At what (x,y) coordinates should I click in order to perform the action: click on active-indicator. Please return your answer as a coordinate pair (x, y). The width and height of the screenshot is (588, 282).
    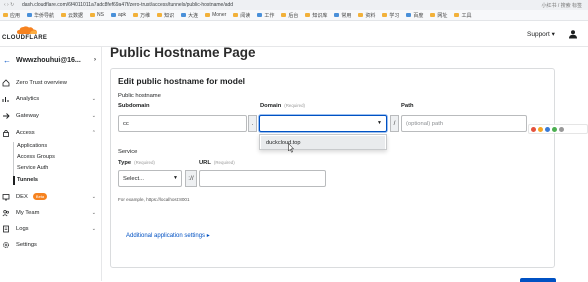
    Looking at the image, I should click on (14, 180).